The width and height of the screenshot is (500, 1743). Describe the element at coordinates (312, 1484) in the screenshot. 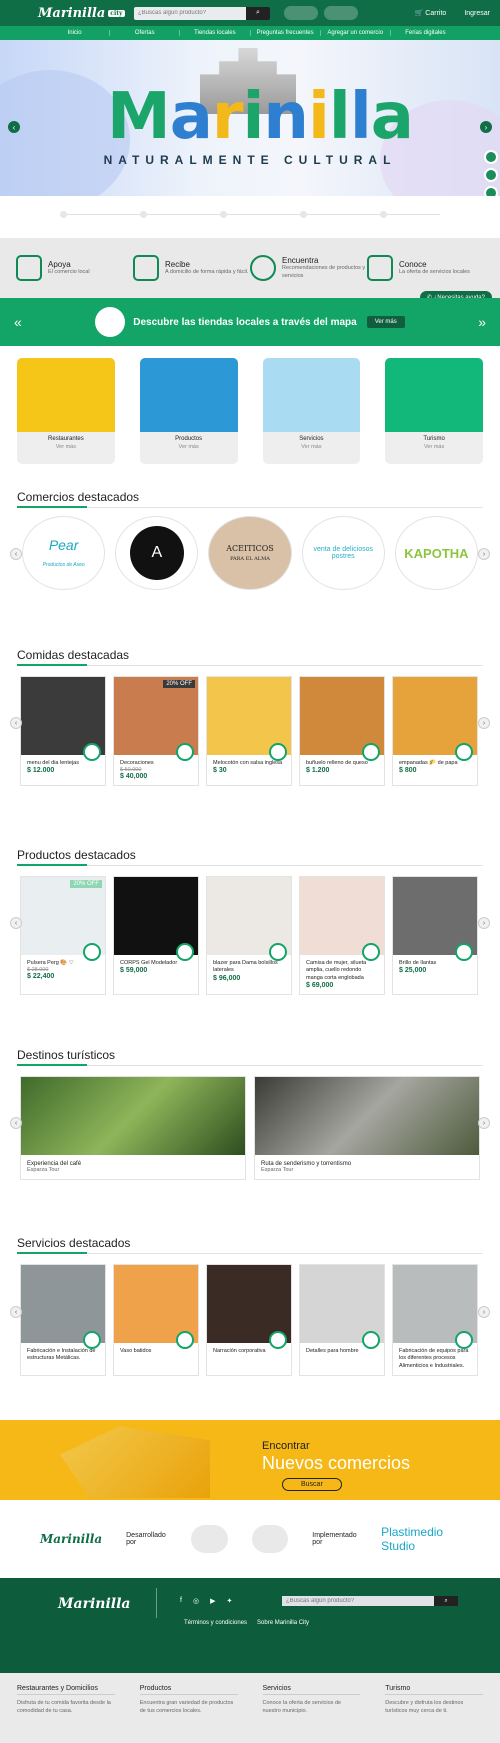

I see `promo-search-button: Buscar` at that location.